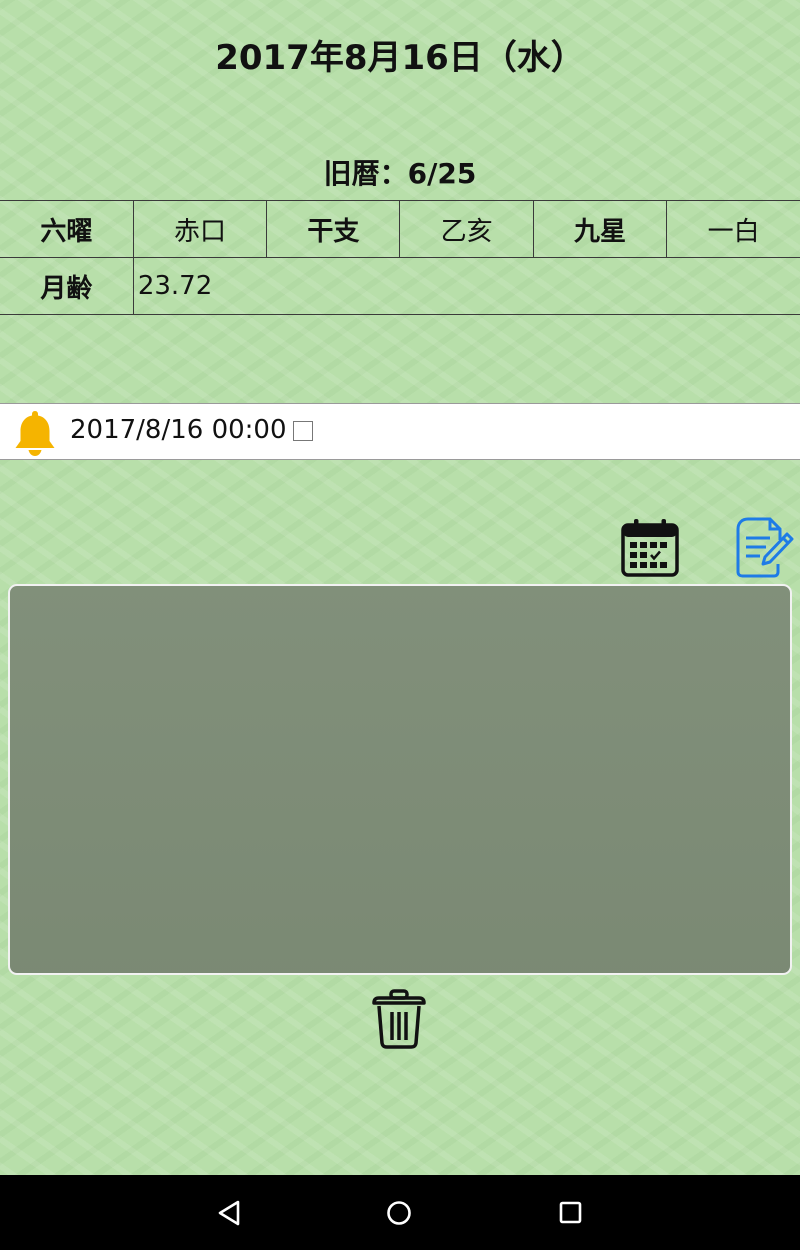 Image resolution: width=800 pixels, height=1250 pixels. Describe the element at coordinates (229, 1213) in the screenshot. I see `back-icon` at that location.